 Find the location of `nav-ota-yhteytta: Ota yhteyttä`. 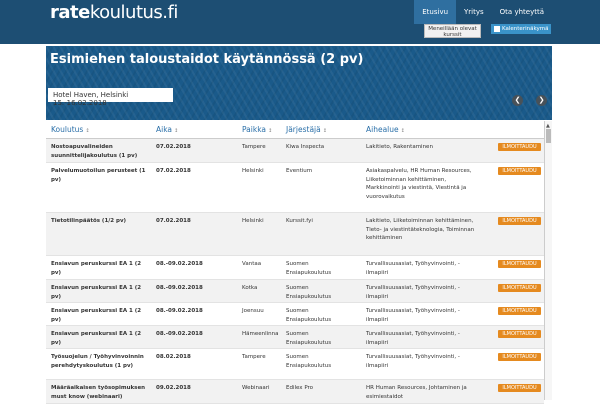

nav-ota-yhteytta: Ota yhteyttä is located at coordinates (522, 12).